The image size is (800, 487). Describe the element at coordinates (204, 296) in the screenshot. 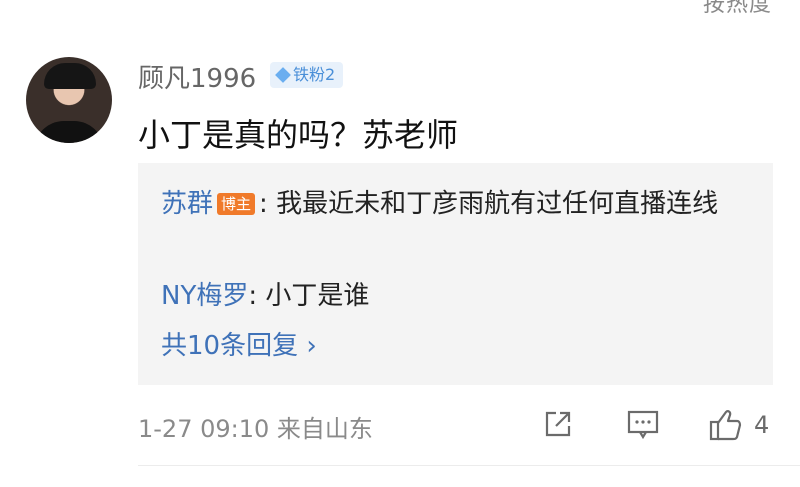

I see `reply-username: NY梅罗` at that location.